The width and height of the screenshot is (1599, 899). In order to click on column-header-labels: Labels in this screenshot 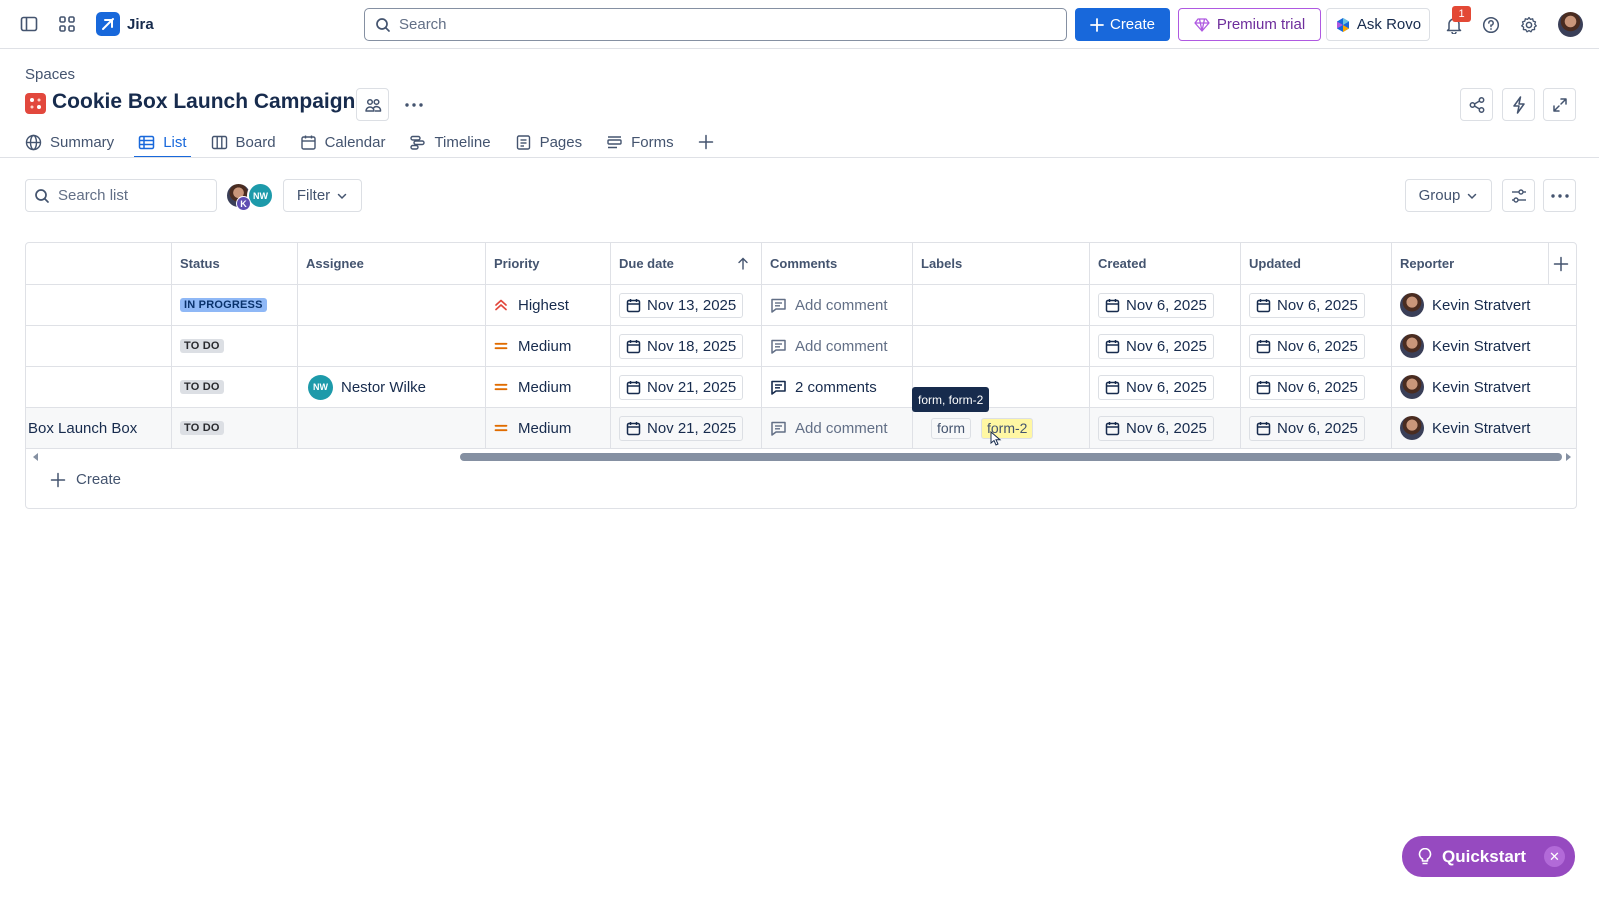, I will do `click(1001, 263)`.